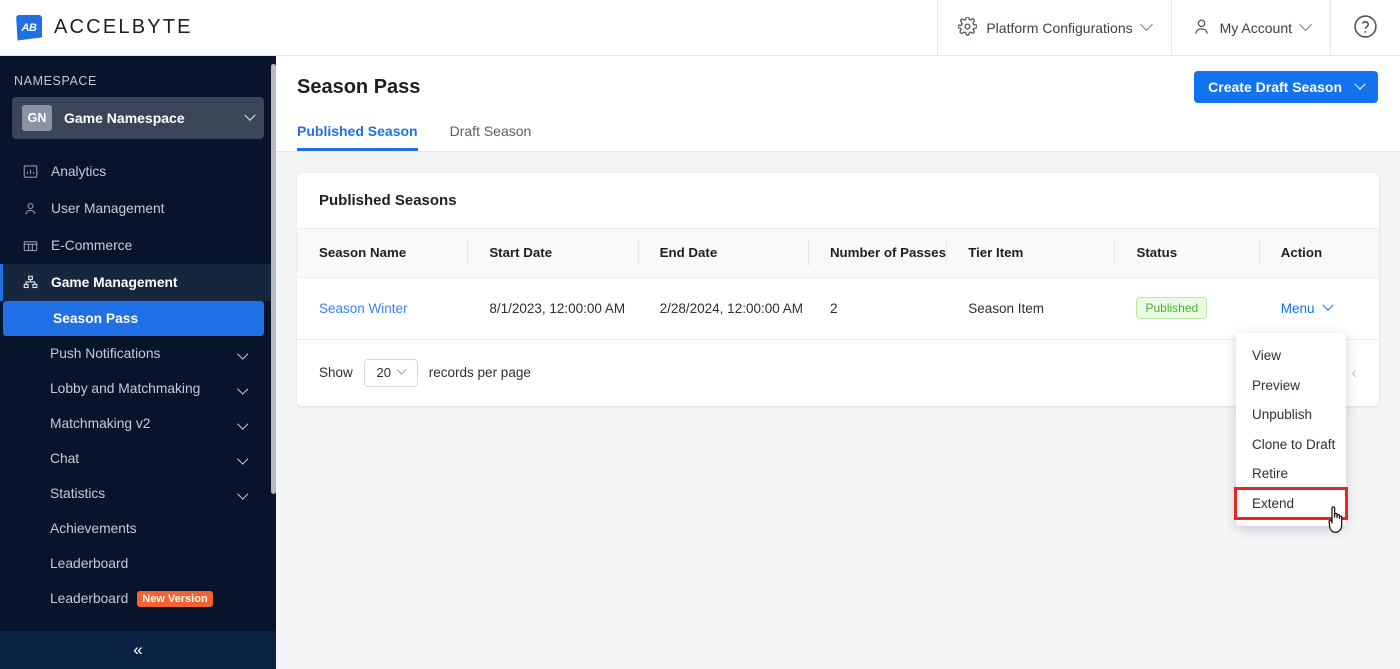 The width and height of the screenshot is (1400, 669). What do you see at coordinates (838, 373) in the screenshot?
I see `table-footer: Show 20 records per page ‹` at bounding box center [838, 373].